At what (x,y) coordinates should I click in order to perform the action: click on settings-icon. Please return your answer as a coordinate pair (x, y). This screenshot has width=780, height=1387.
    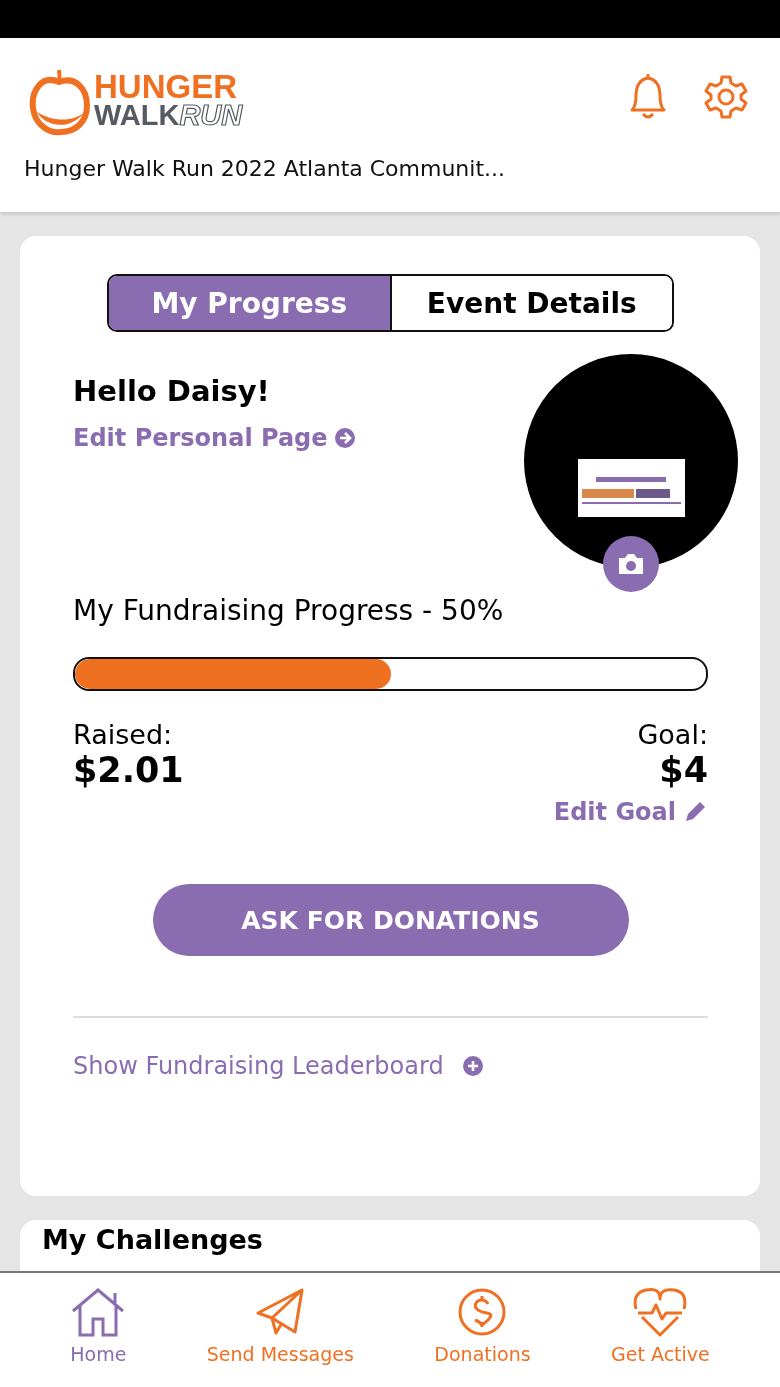
    Looking at the image, I should click on (726, 97).